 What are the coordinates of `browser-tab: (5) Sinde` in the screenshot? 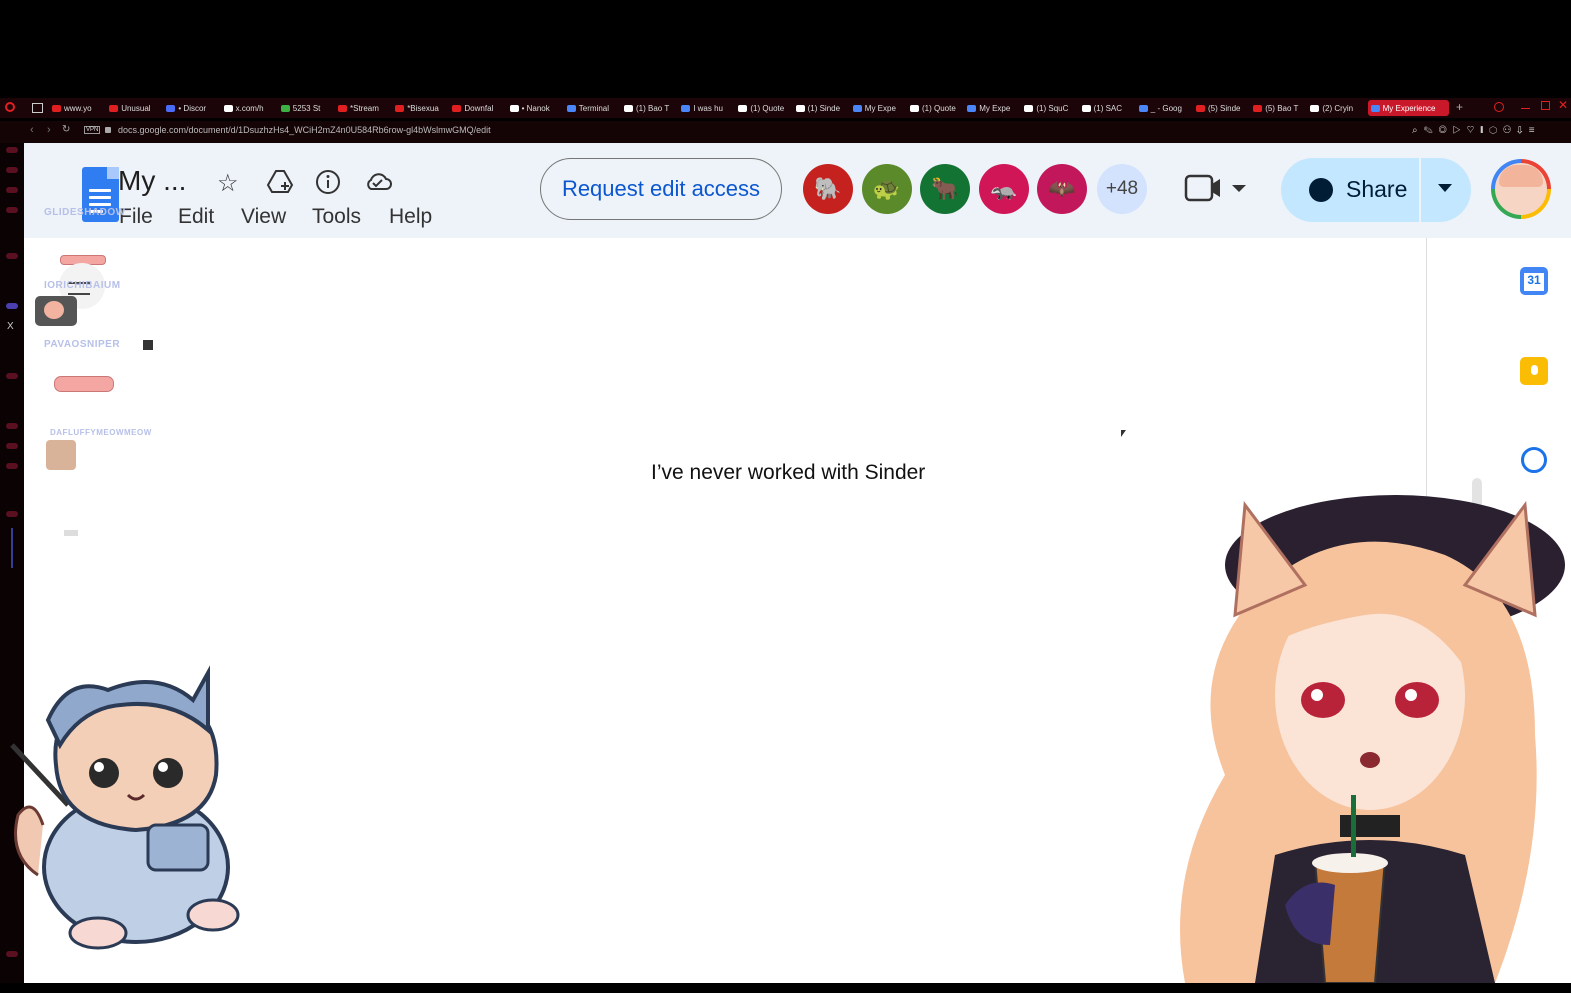 It's located at (1223, 108).